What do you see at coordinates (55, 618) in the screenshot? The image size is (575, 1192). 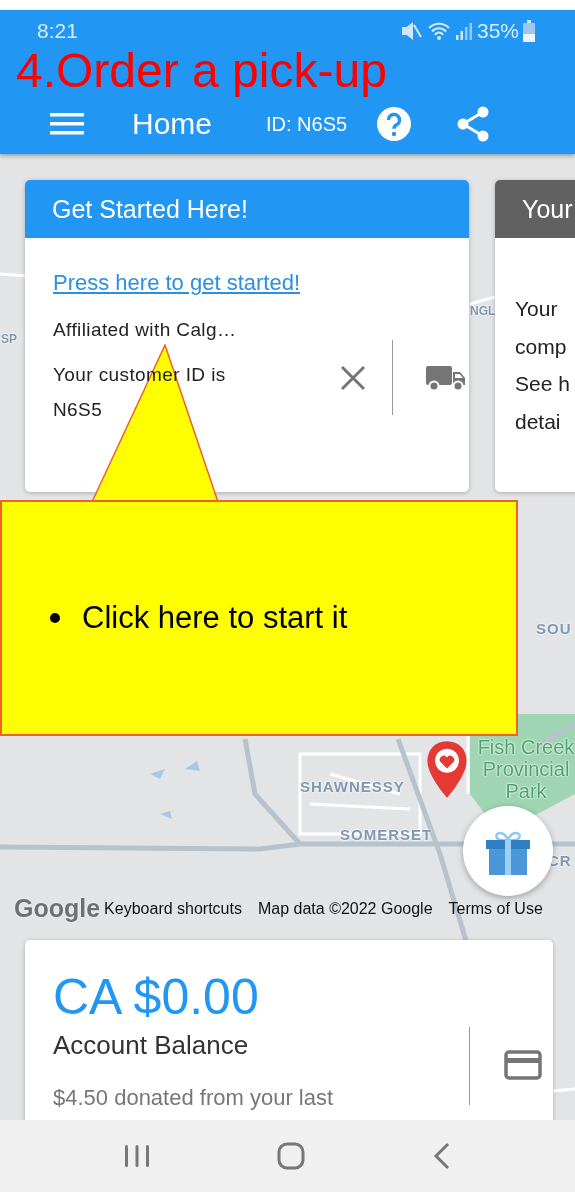 I see `bullet-icon` at bounding box center [55, 618].